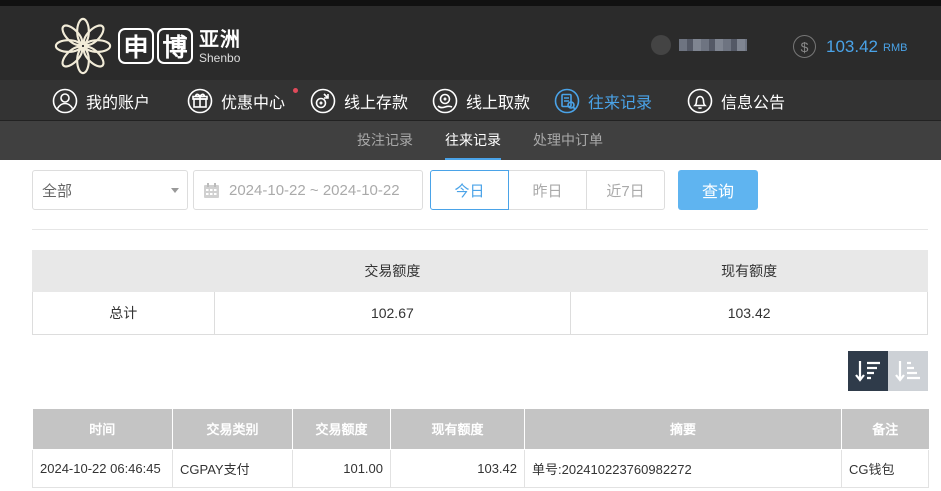  What do you see at coordinates (713, 45) in the screenshot?
I see `username-blur` at bounding box center [713, 45].